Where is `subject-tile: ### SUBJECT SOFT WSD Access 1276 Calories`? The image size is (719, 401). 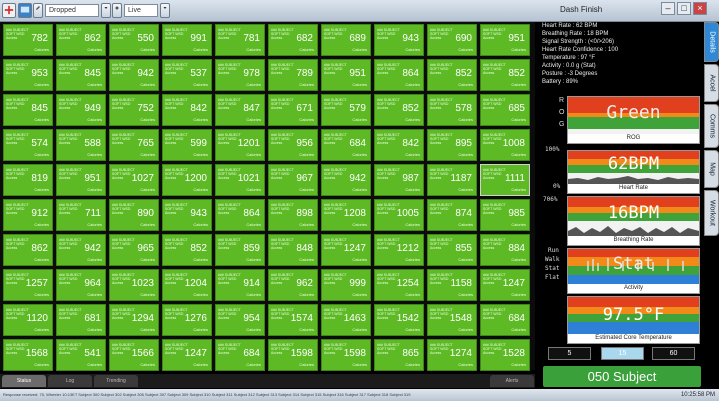
subject-tile: ### SUBJECT SOFT WSD Access 1276 Calories is located at coordinates (187, 320).